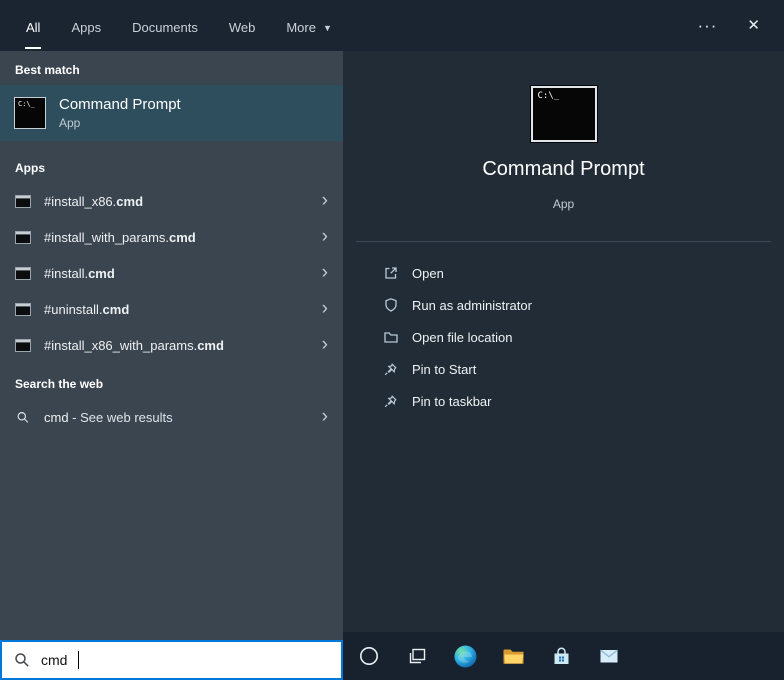  I want to click on best-match-item: C:\_ Command Prompt App, so click(171, 113).